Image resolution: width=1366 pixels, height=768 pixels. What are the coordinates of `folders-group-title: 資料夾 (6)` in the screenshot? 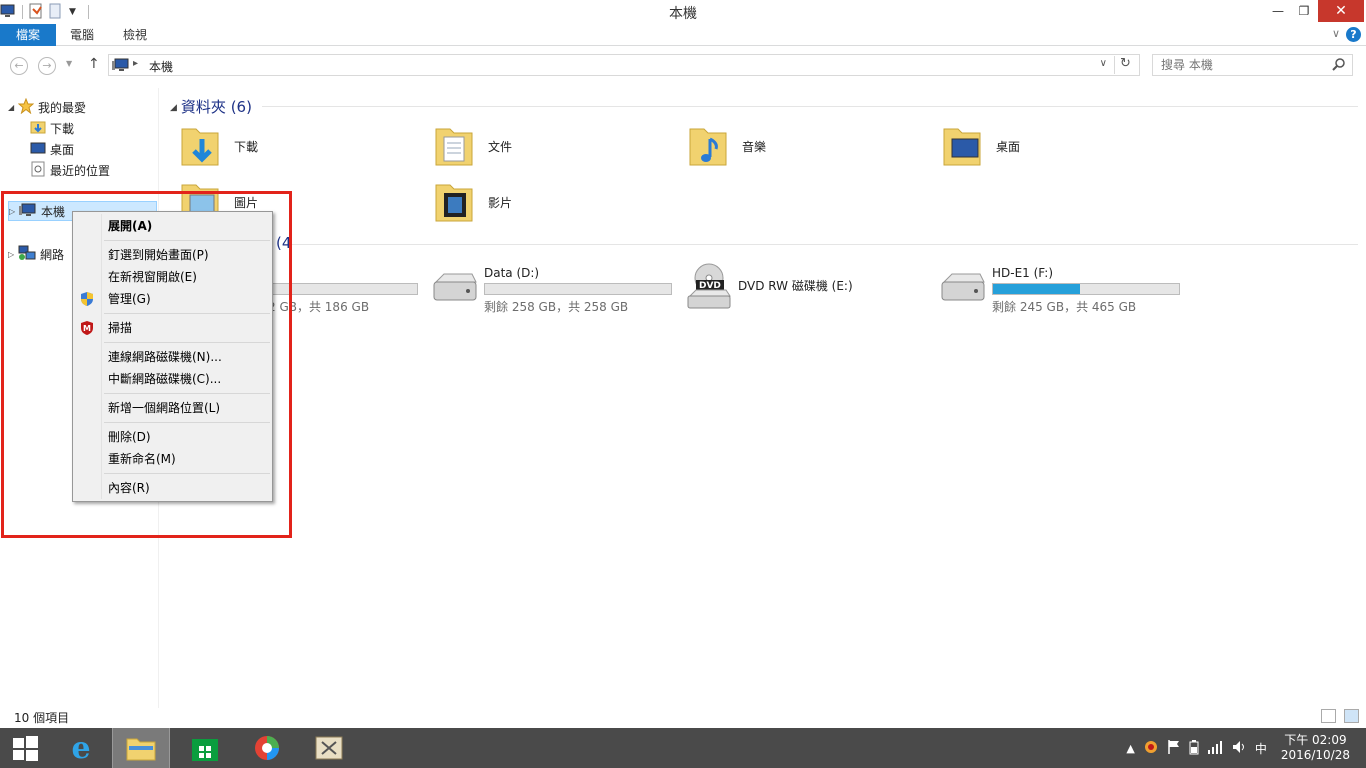 It's located at (216, 107).